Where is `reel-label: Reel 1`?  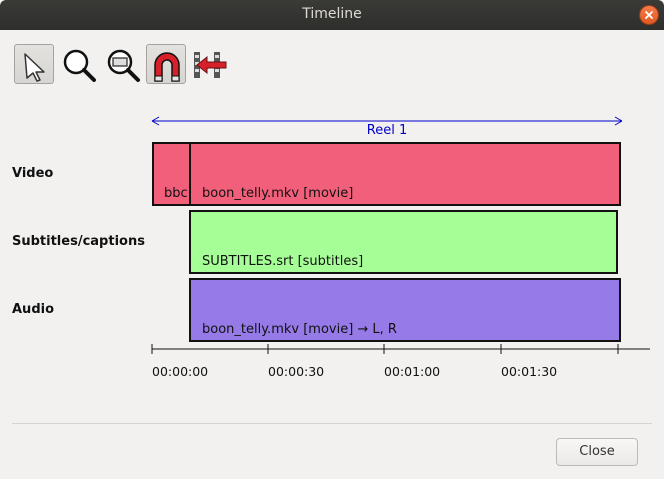
reel-label: Reel 1 is located at coordinates (387, 130).